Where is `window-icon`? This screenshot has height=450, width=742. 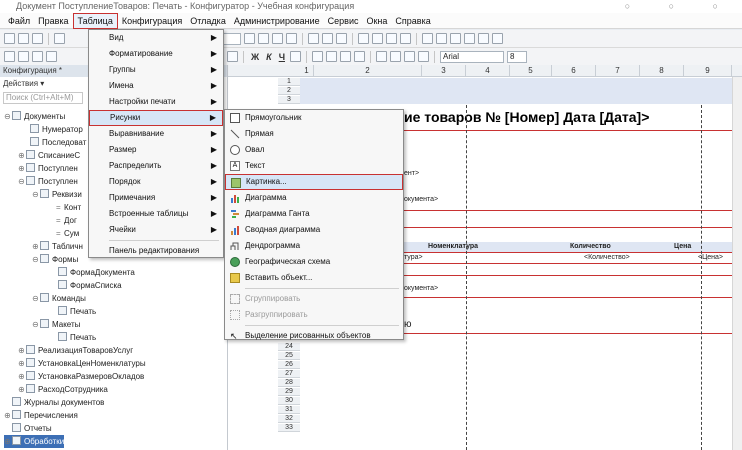
window-icon is located at coordinates (483, 38).